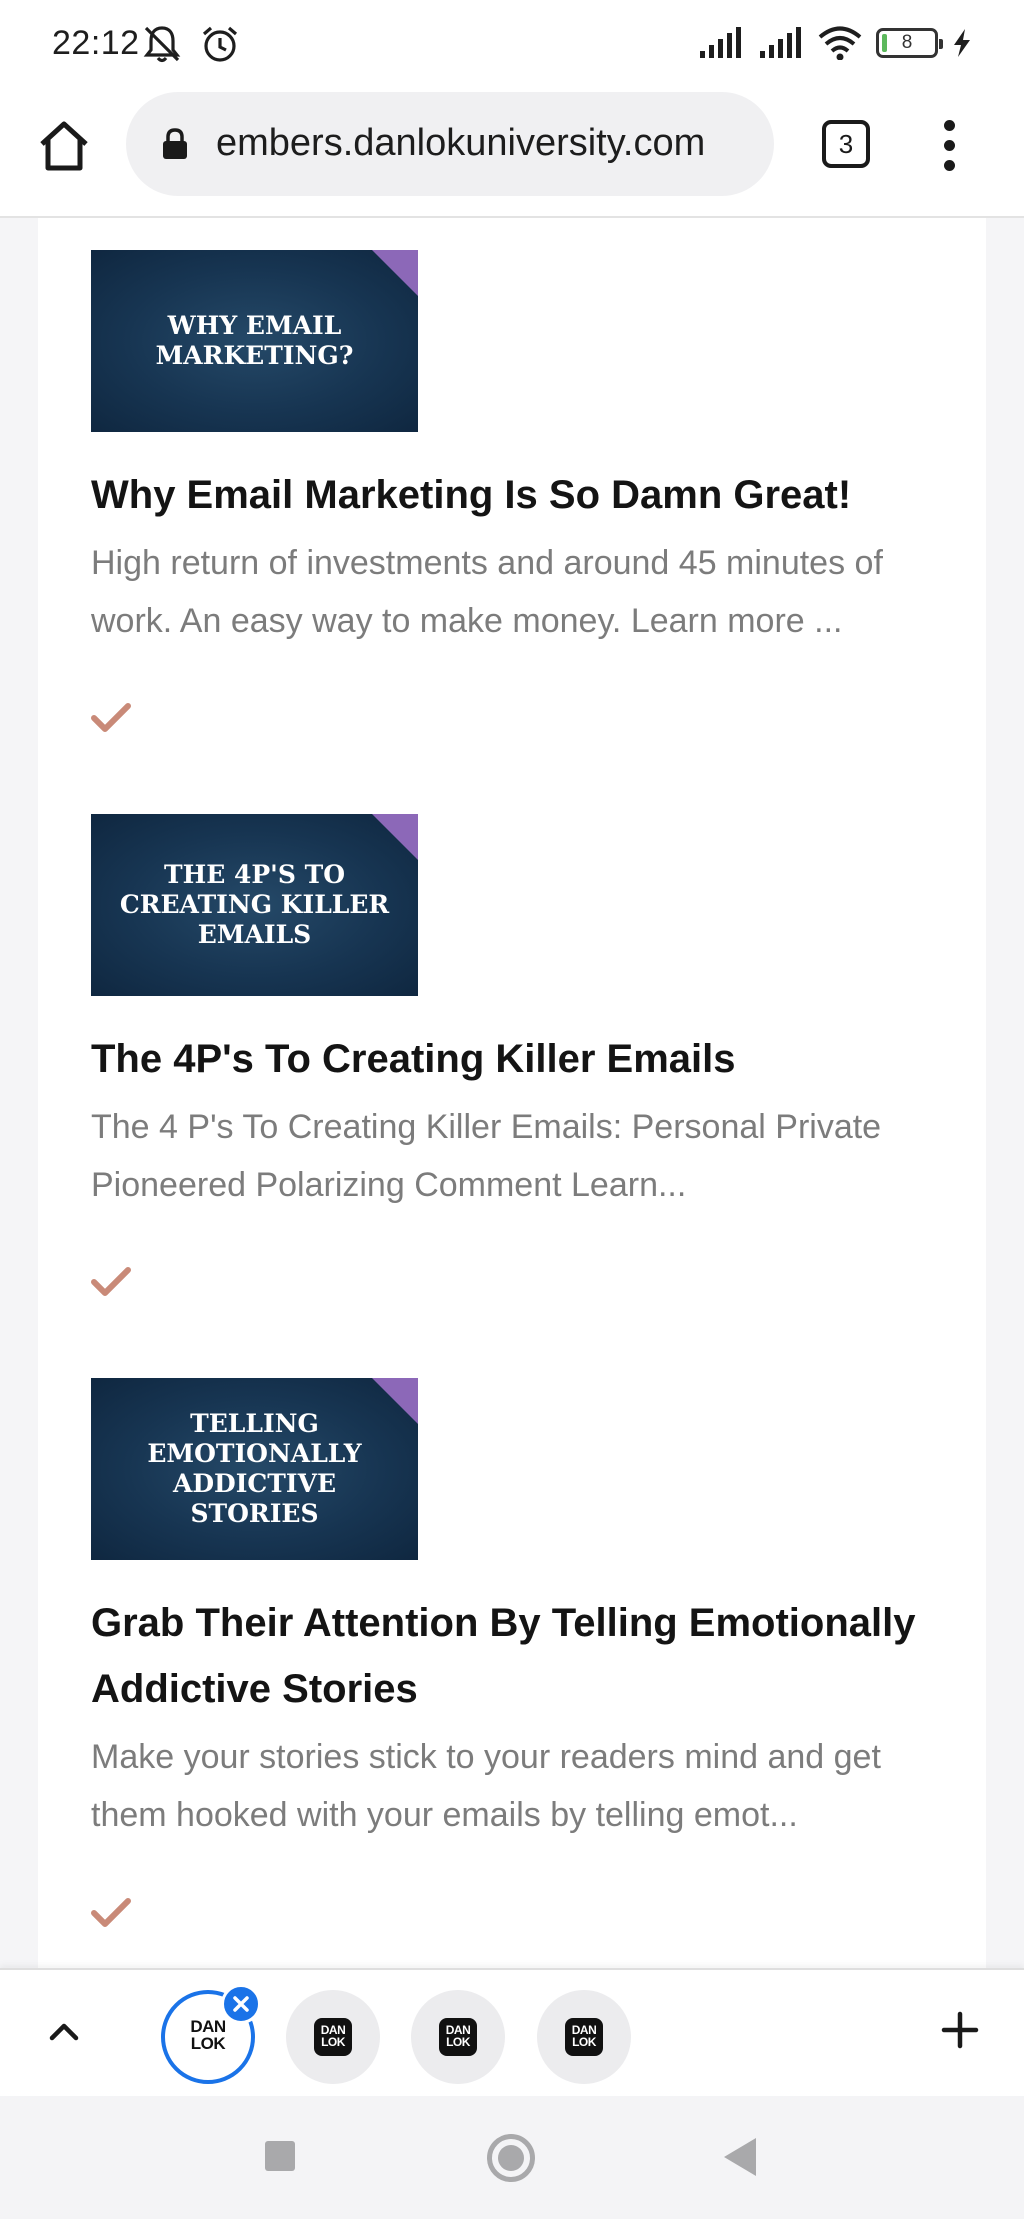 This screenshot has width=1024, height=2219. Describe the element at coordinates (191, 44) in the screenshot. I see `status-left-icons` at that location.